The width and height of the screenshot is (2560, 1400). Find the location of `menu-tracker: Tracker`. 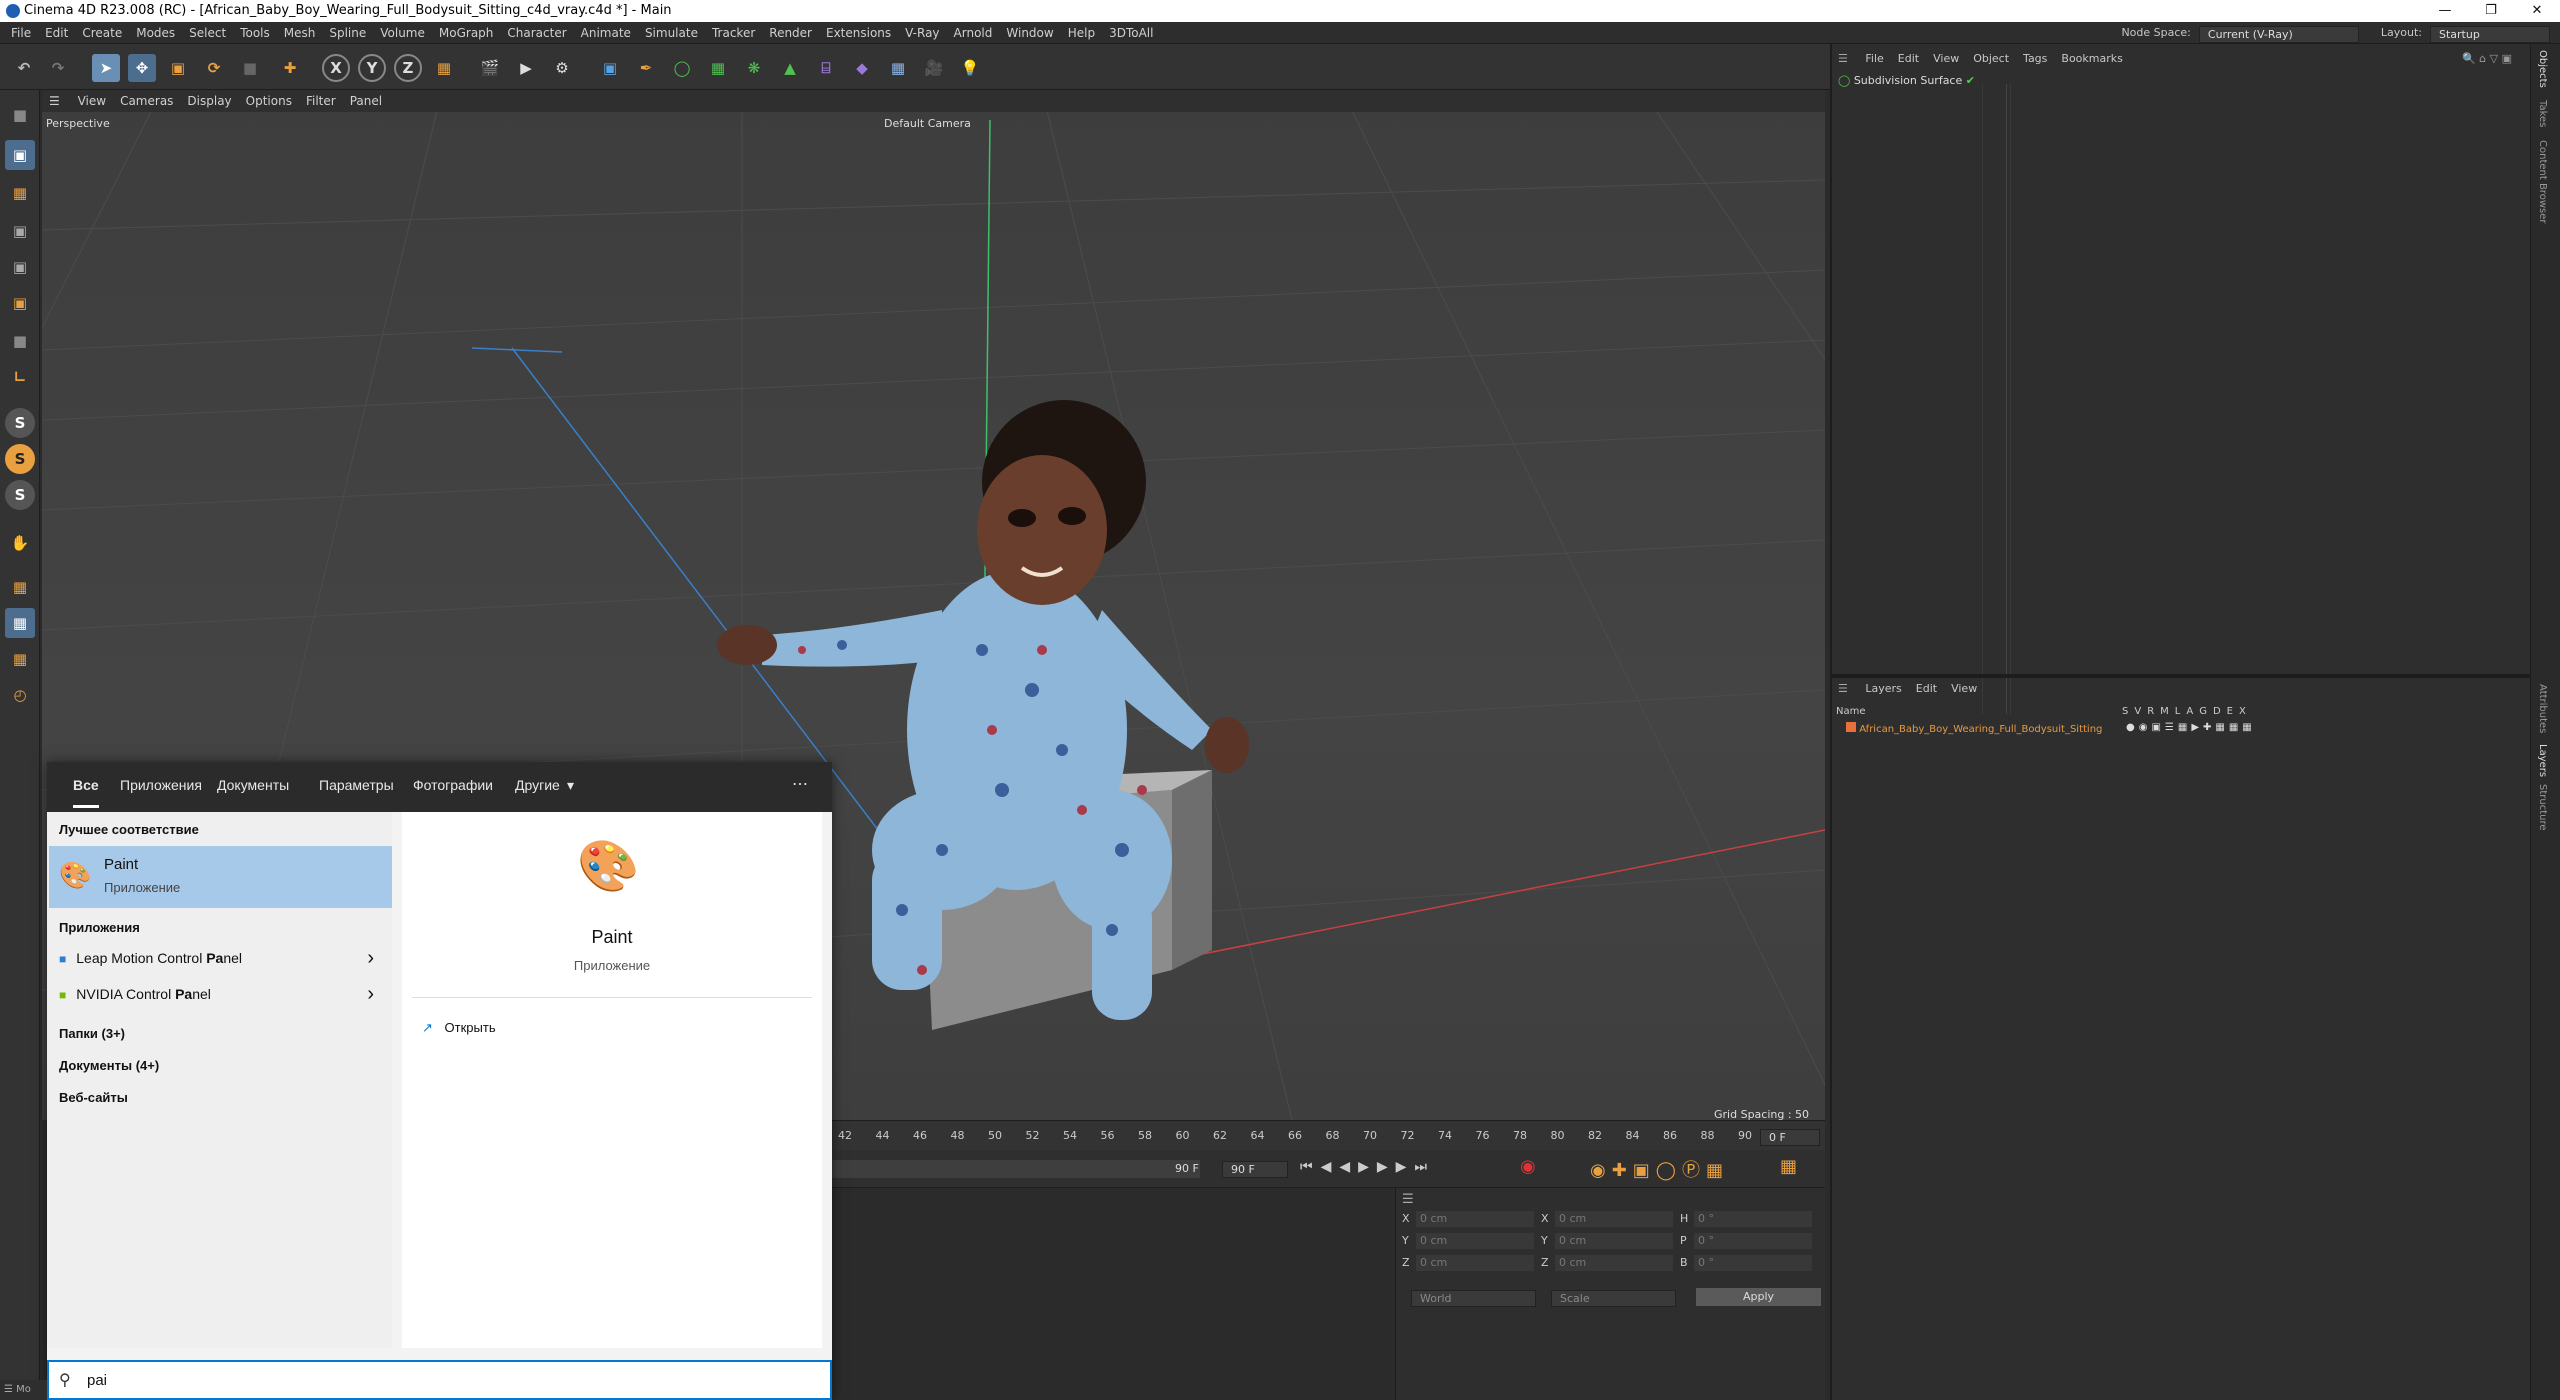

menu-tracker: Tracker is located at coordinates (733, 33).